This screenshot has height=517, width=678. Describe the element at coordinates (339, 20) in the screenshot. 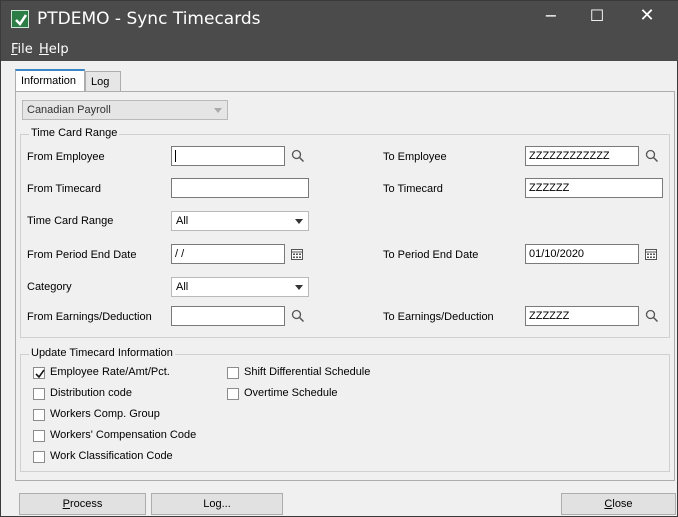

I see `title-bar: PTDEMO - Sync Timecards − ☐ ✕` at that location.